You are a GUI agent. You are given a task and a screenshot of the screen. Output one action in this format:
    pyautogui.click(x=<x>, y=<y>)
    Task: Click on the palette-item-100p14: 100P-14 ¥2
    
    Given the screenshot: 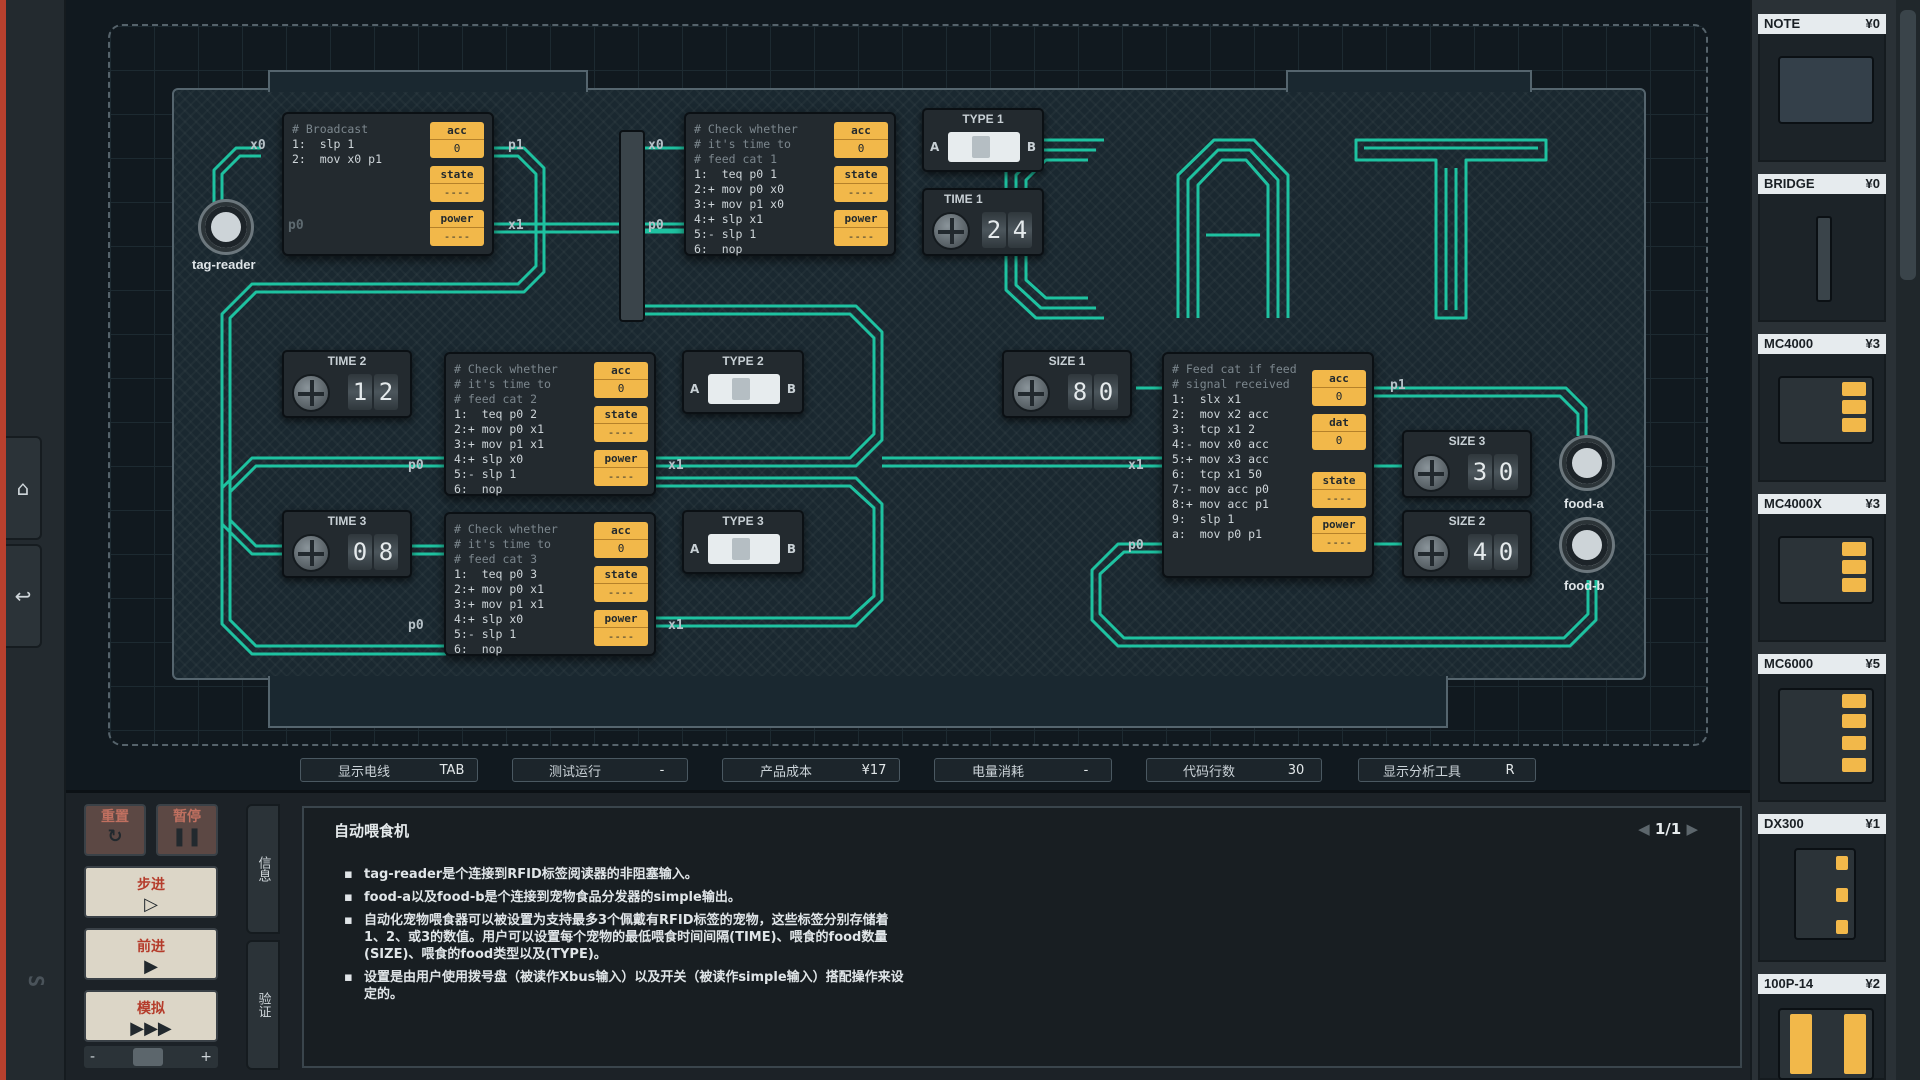 What is the action you would take?
    pyautogui.click(x=1822, y=1027)
    